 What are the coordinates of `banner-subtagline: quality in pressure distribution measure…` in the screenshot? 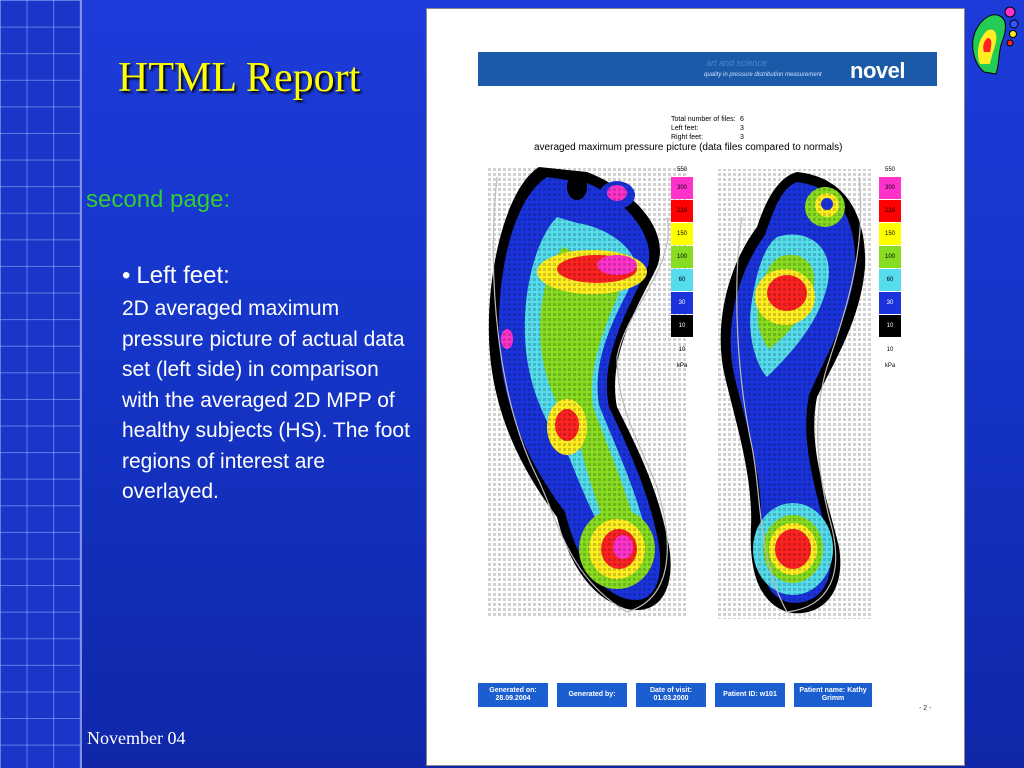 It's located at (763, 75).